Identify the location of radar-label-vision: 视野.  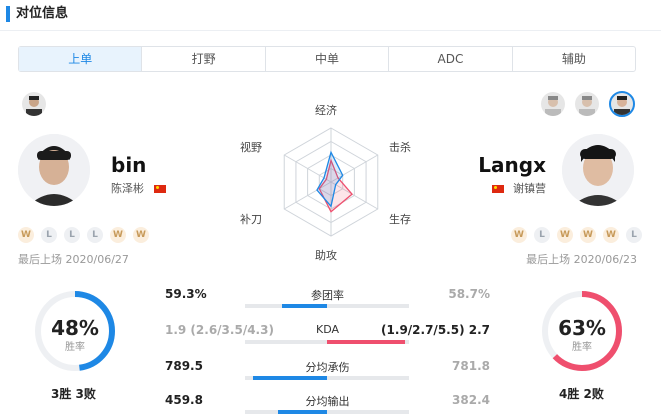
(251, 147).